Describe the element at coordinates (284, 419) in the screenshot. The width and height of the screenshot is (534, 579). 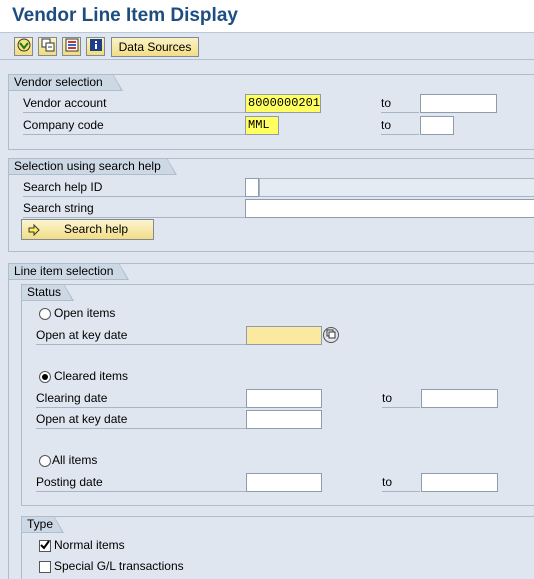
I see `cleared-open-at-key-date-field` at that location.